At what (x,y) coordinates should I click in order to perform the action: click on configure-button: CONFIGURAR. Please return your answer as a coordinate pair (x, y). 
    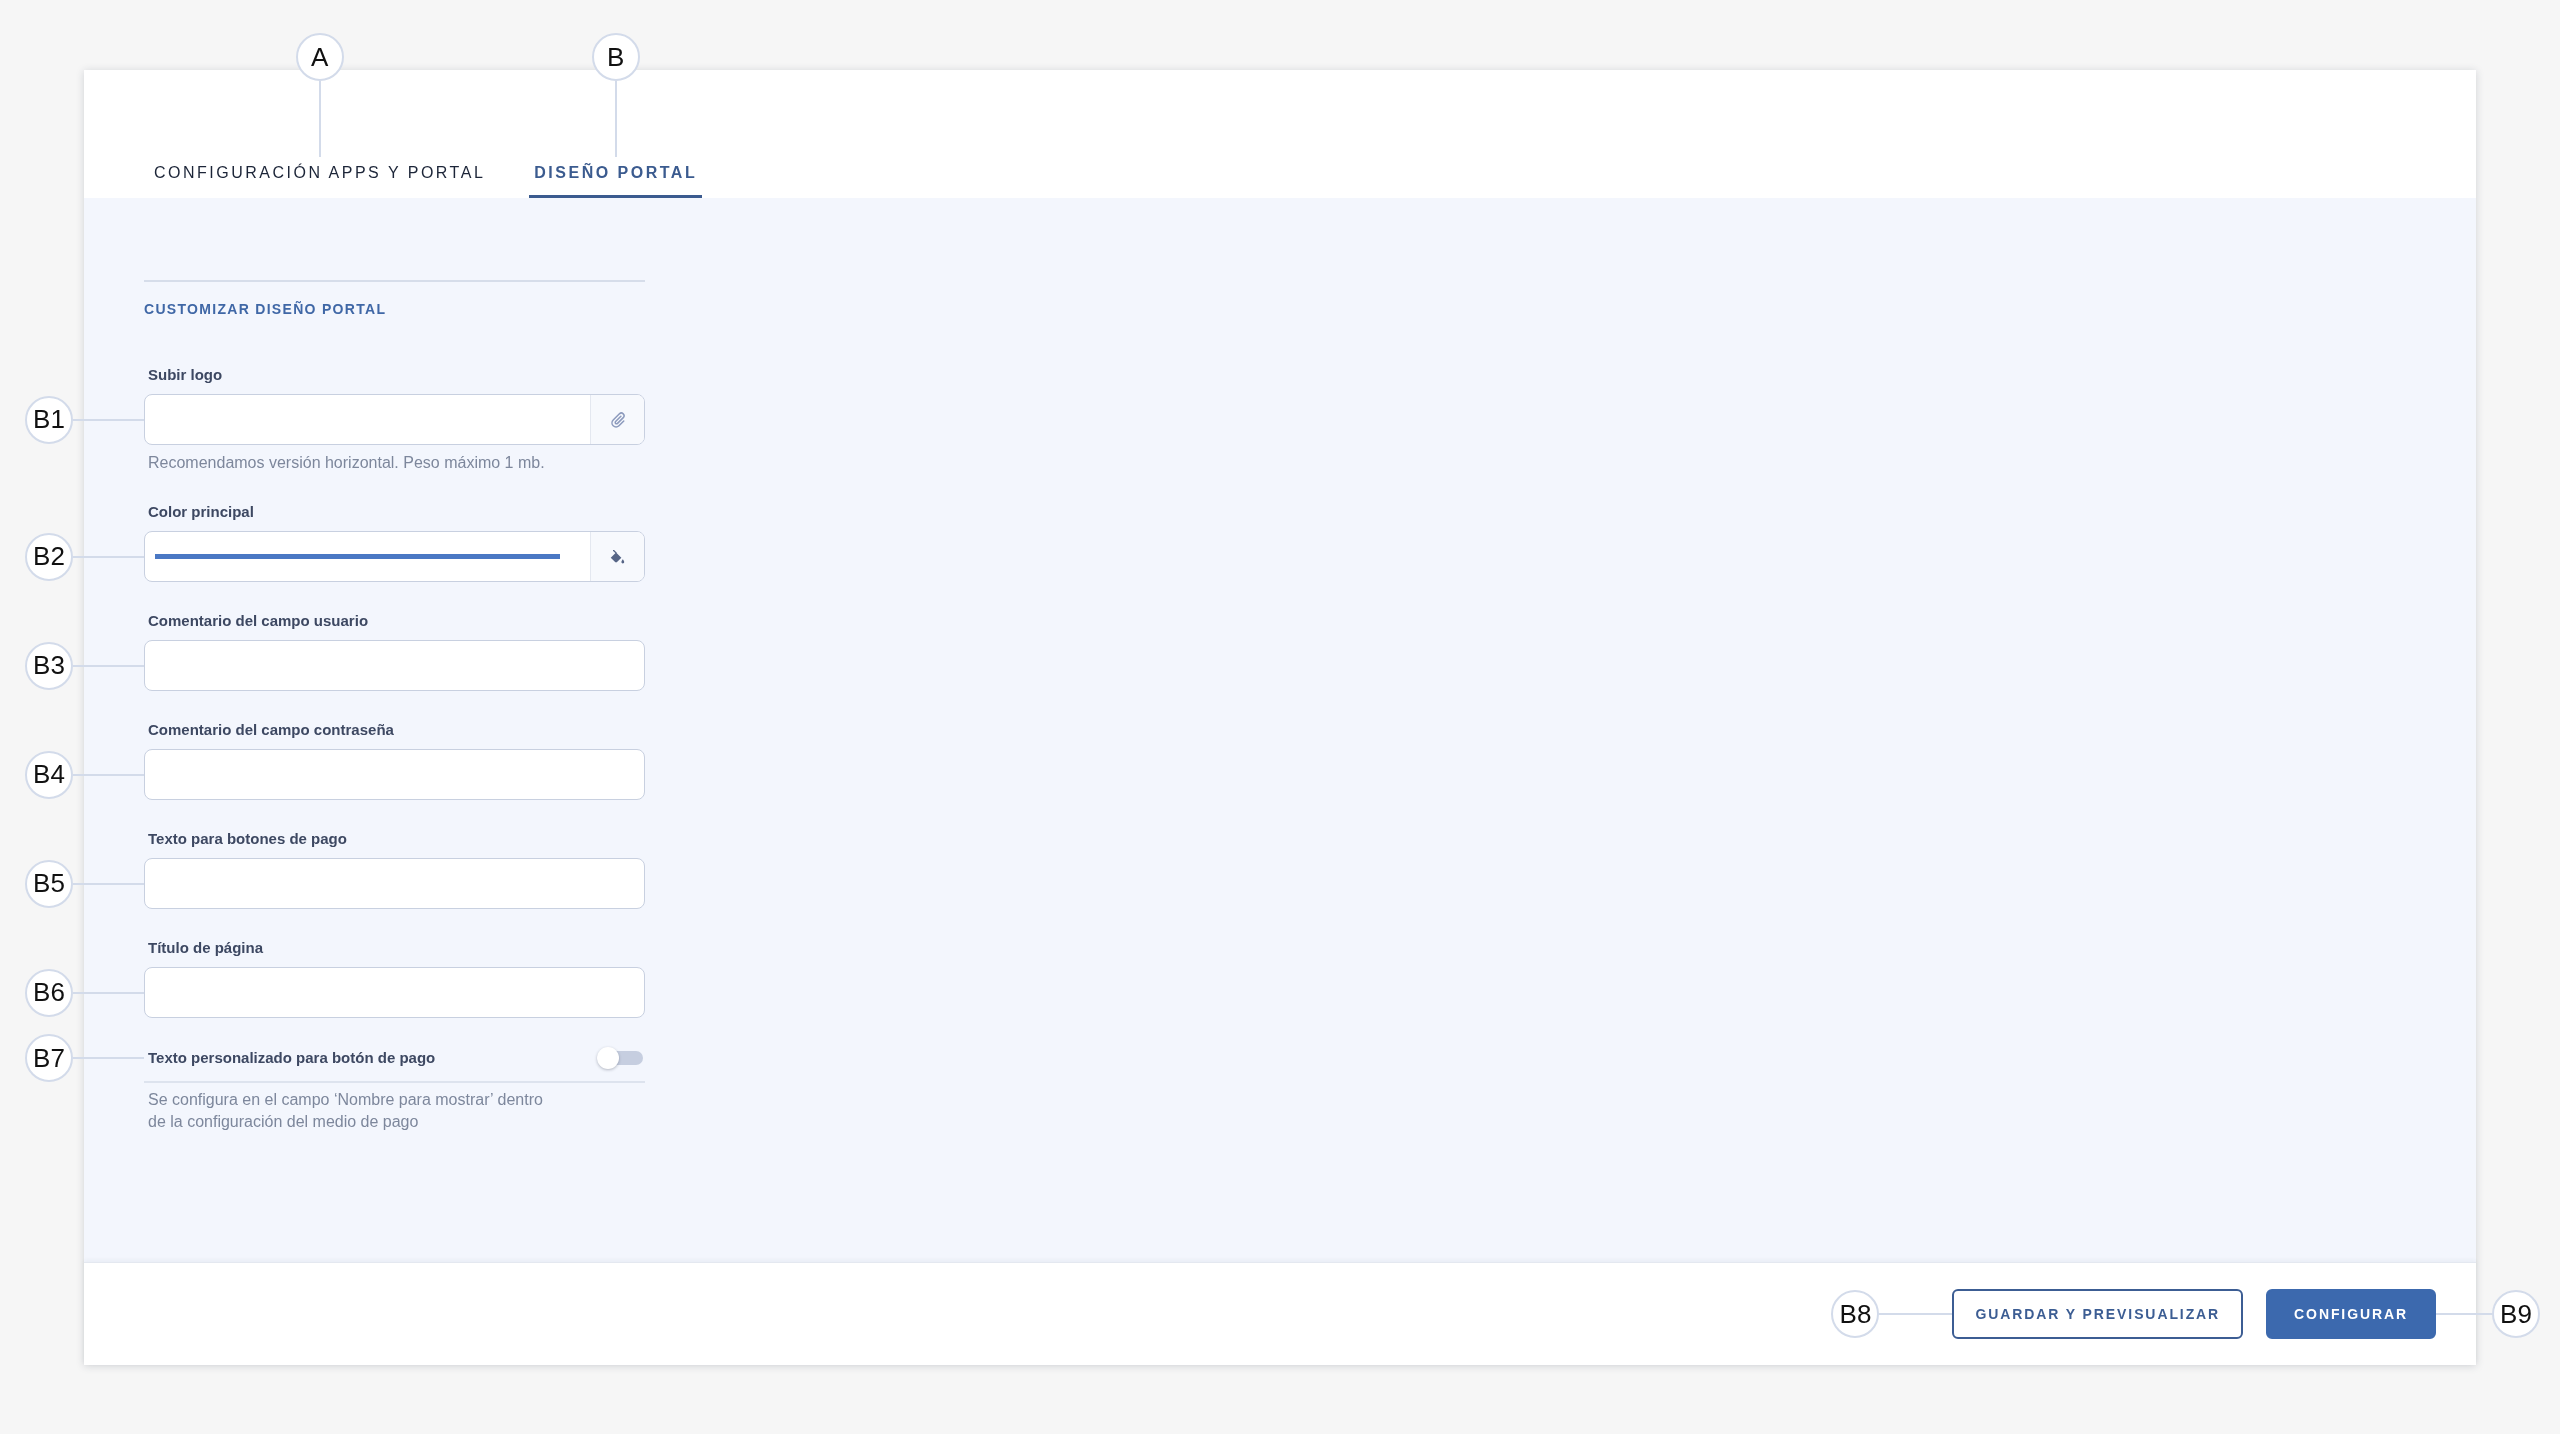
    Looking at the image, I should click on (2351, 1314).